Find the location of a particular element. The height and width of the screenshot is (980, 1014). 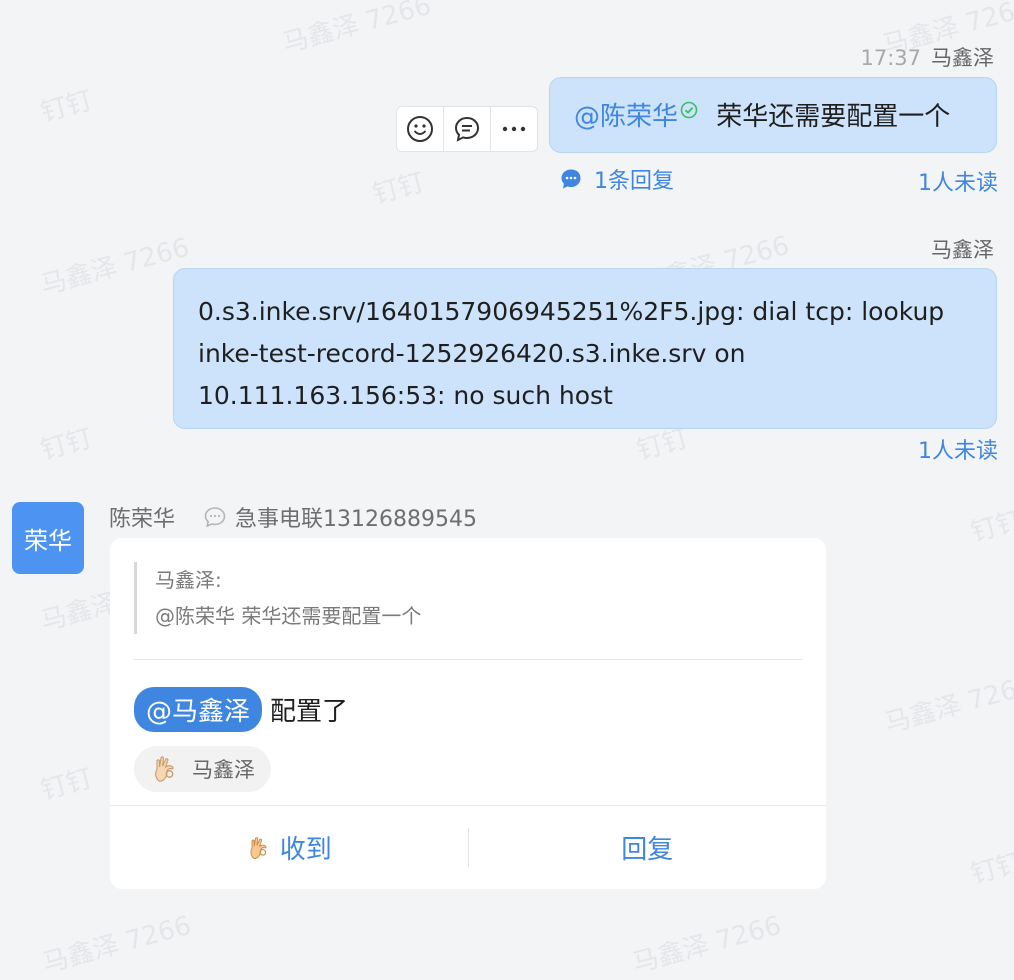

receive-button: 收到 is located at coordinates (289, 847).